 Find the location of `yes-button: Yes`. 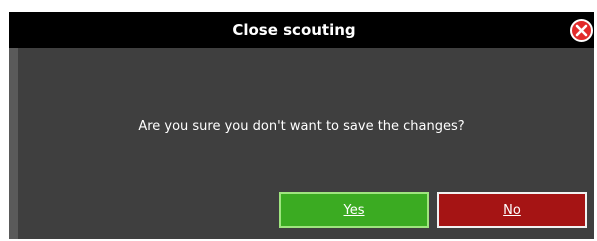

yes-button: Yes is located at coordinates (354, 210).